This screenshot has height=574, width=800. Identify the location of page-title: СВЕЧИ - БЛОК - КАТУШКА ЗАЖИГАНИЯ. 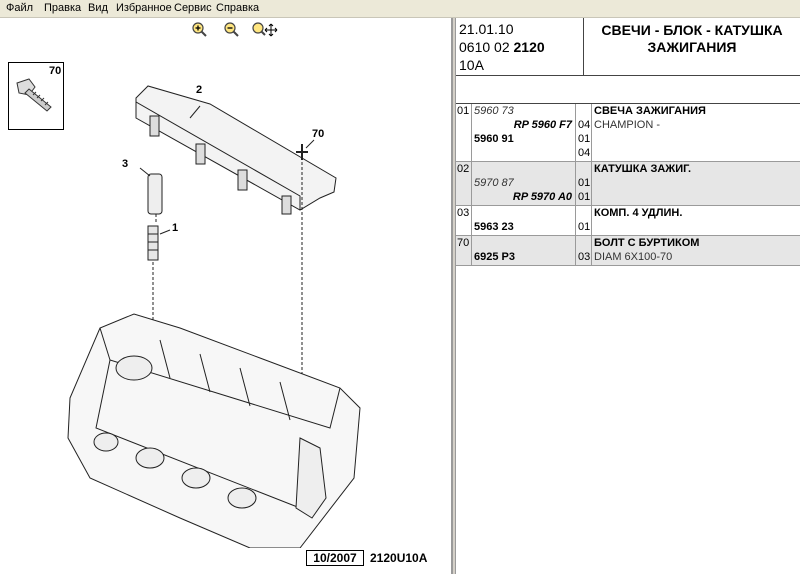
(692, 47).